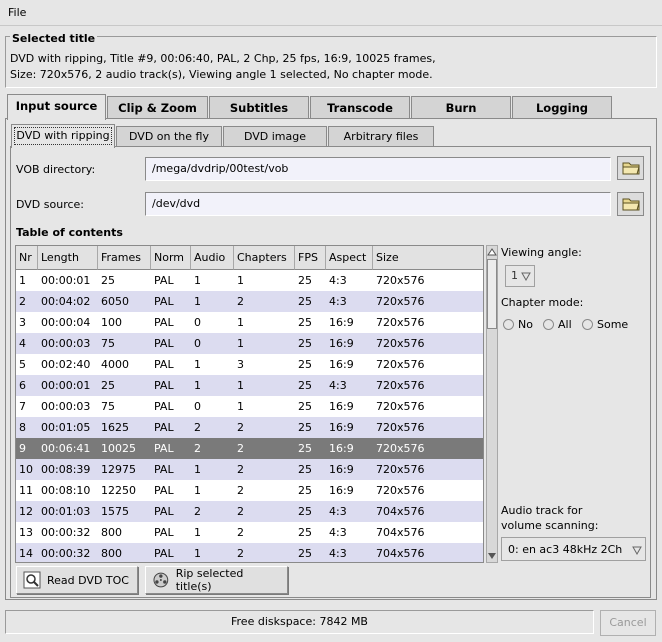 Image resolution: width=662 pixels, height=642 pixels. What do you see at coordinates (249, 280) in the screenshot?
I see `table-row: 1 00:00:01 25 PAL 1 1 25 4:3 720x576` at bounding box center [249, 280].